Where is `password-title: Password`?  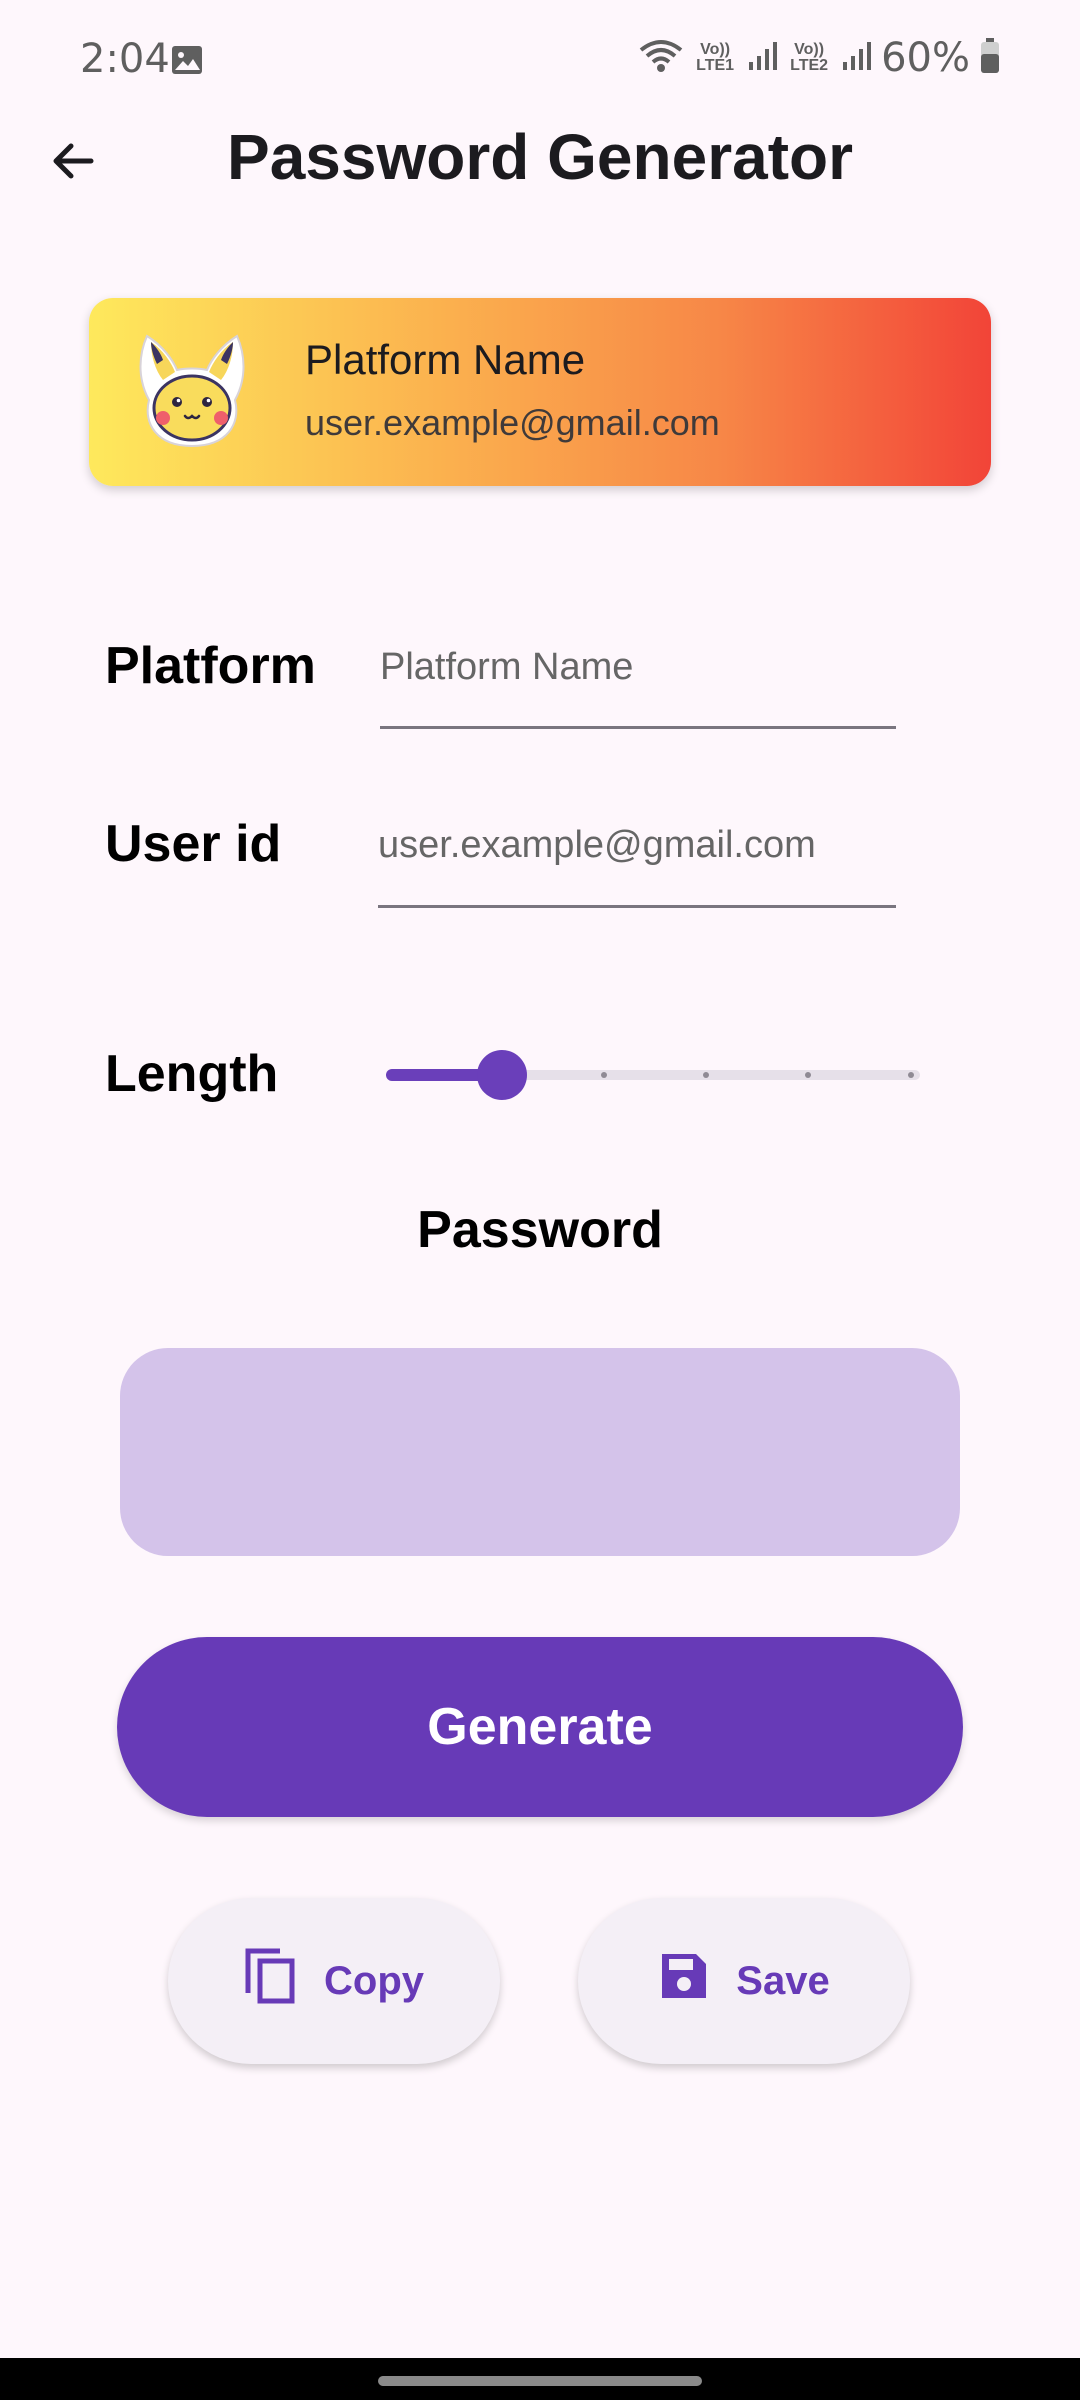
password-title: Password is located at coordinates (540, 1230).